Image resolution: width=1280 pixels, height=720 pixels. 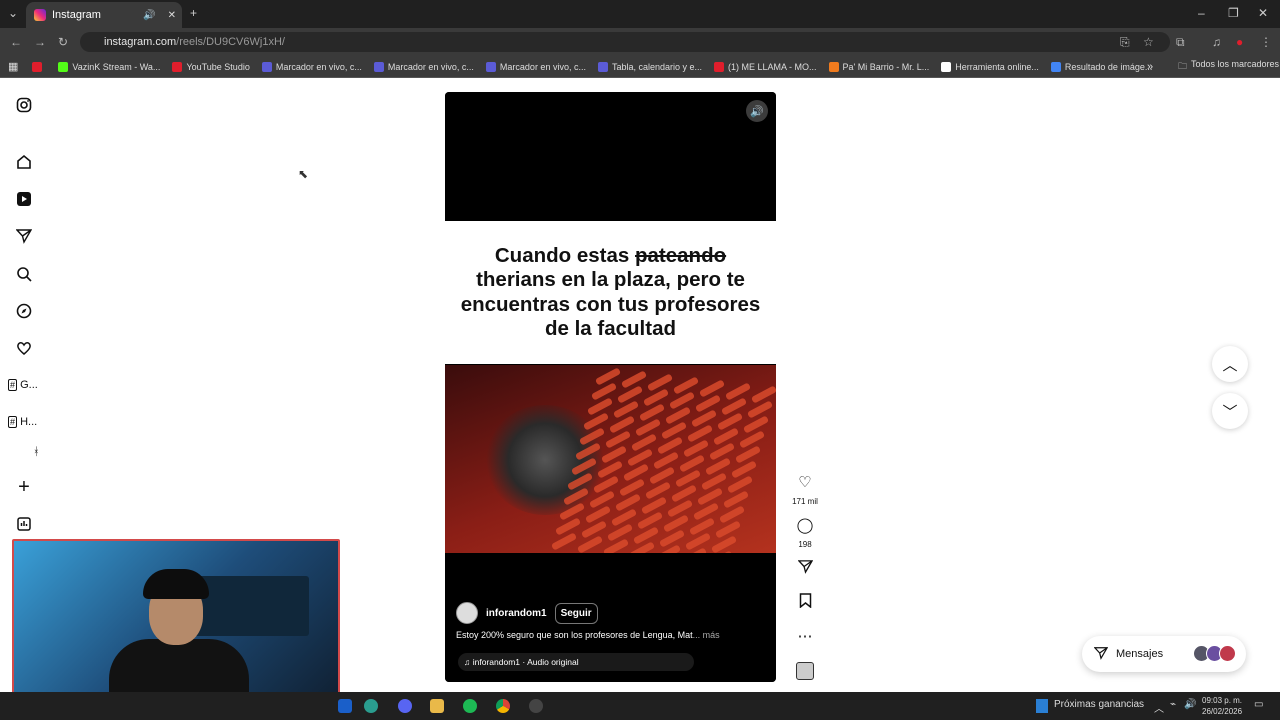 What do you see at coordinates (1180, 42) in the screenshot?
I see `extensions-icon: ⧉` at bounding box center [1180, 42].